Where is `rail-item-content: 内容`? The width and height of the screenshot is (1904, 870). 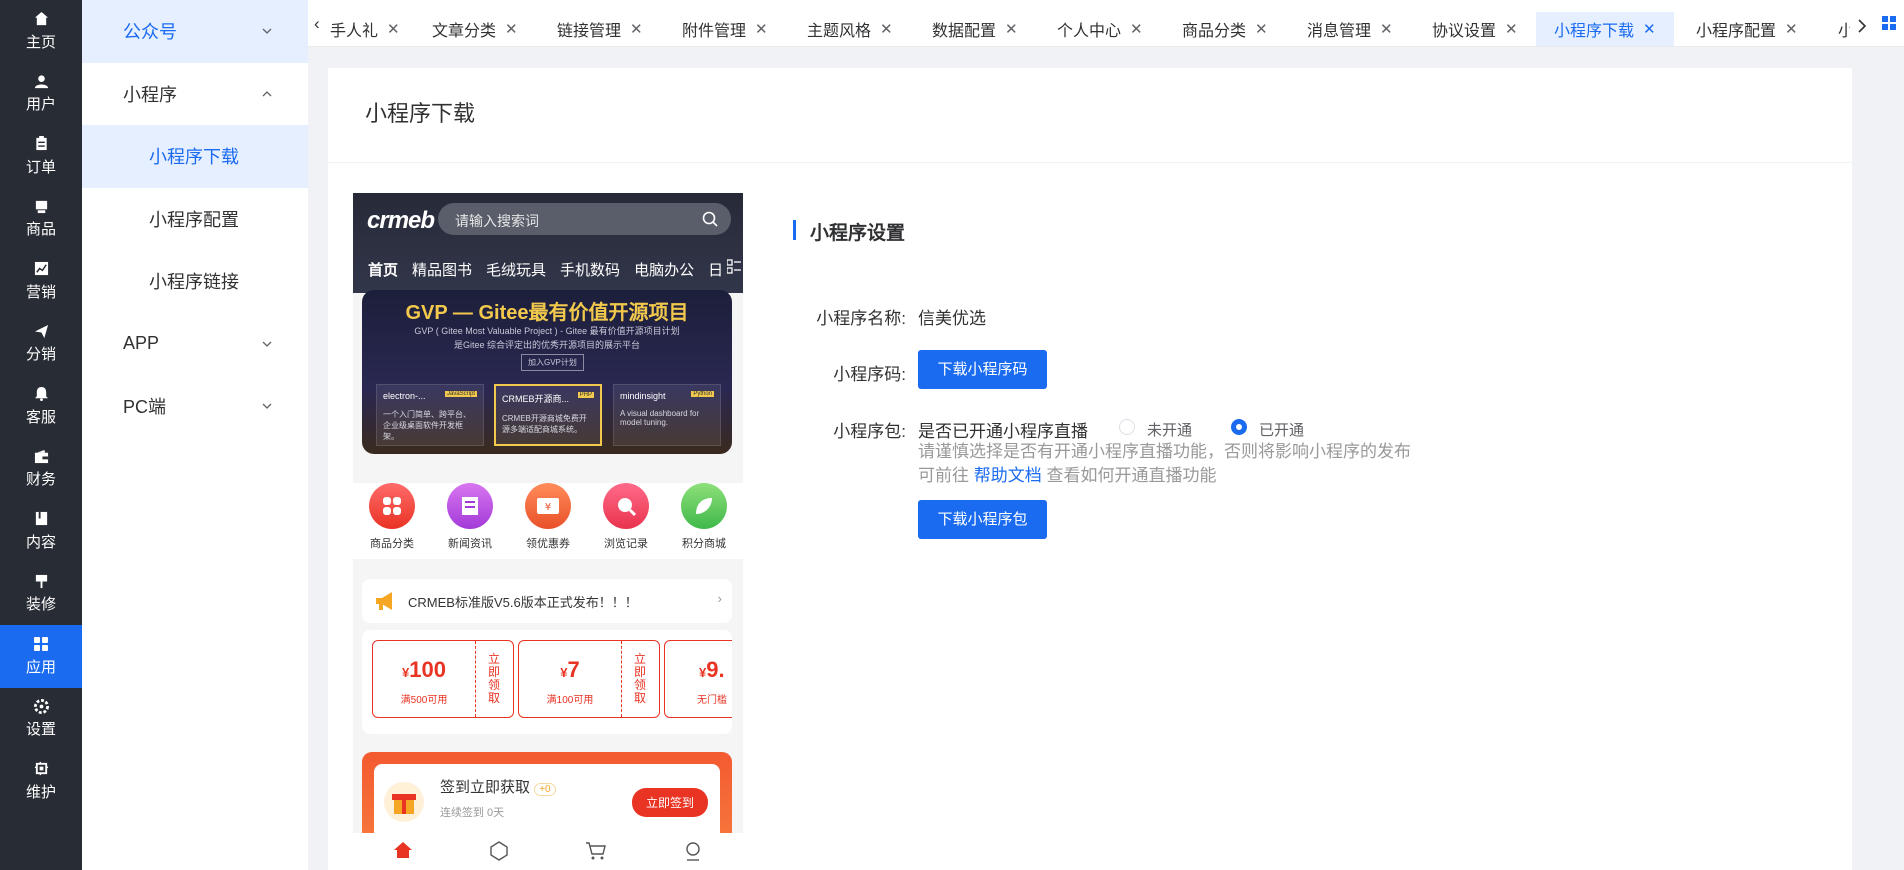 rail-item-content: 内容 is located at coordinates (41, 531).